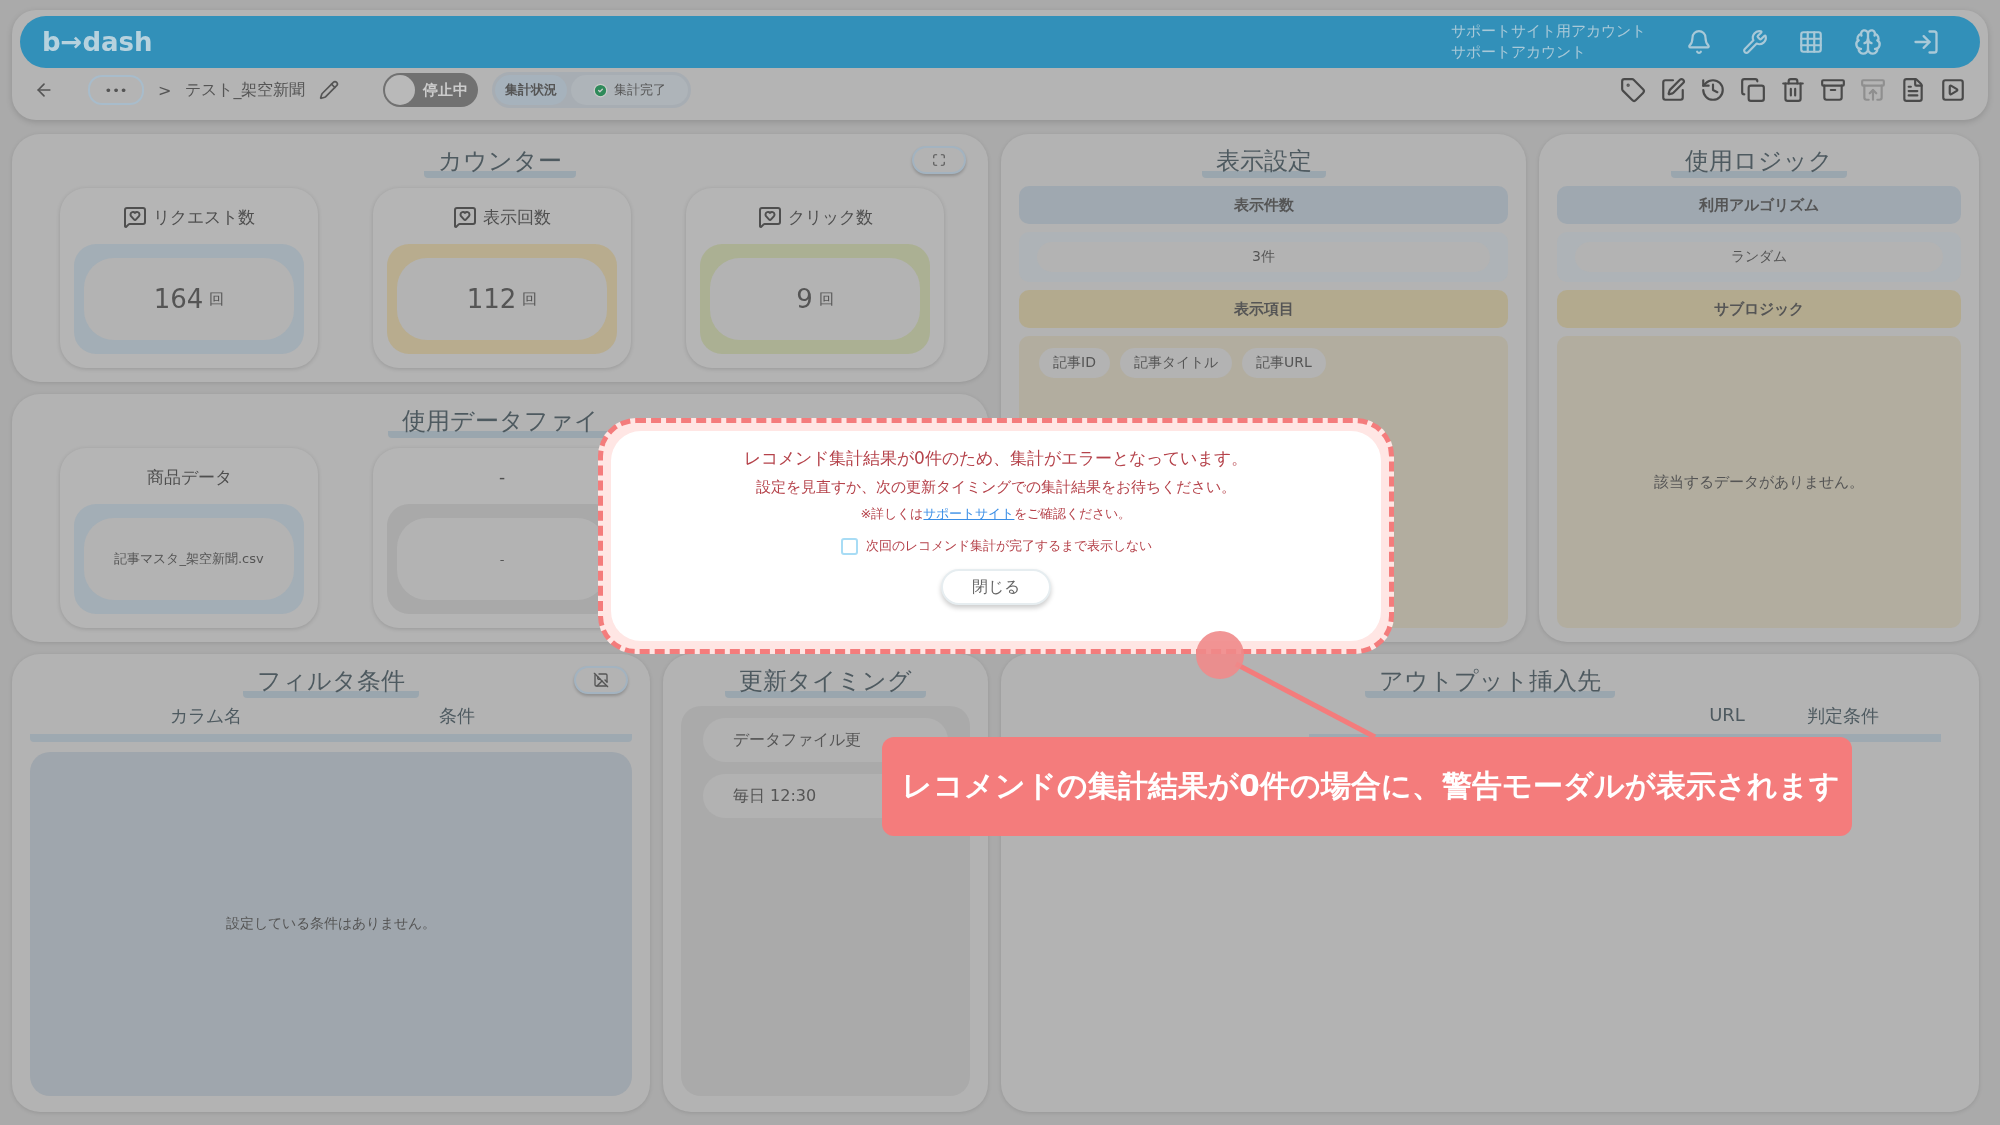  What do you see at coordinates (1220, 655) in the screenshot?
I see `pointer-dot` at bounding box center [1220, 655].